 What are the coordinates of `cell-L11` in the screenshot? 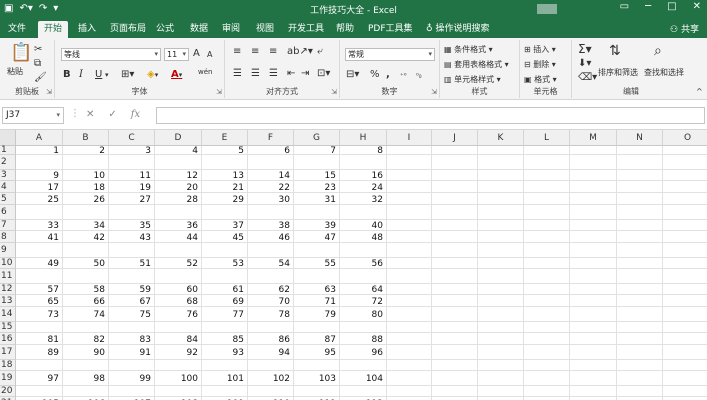 It's located at (547, 276).